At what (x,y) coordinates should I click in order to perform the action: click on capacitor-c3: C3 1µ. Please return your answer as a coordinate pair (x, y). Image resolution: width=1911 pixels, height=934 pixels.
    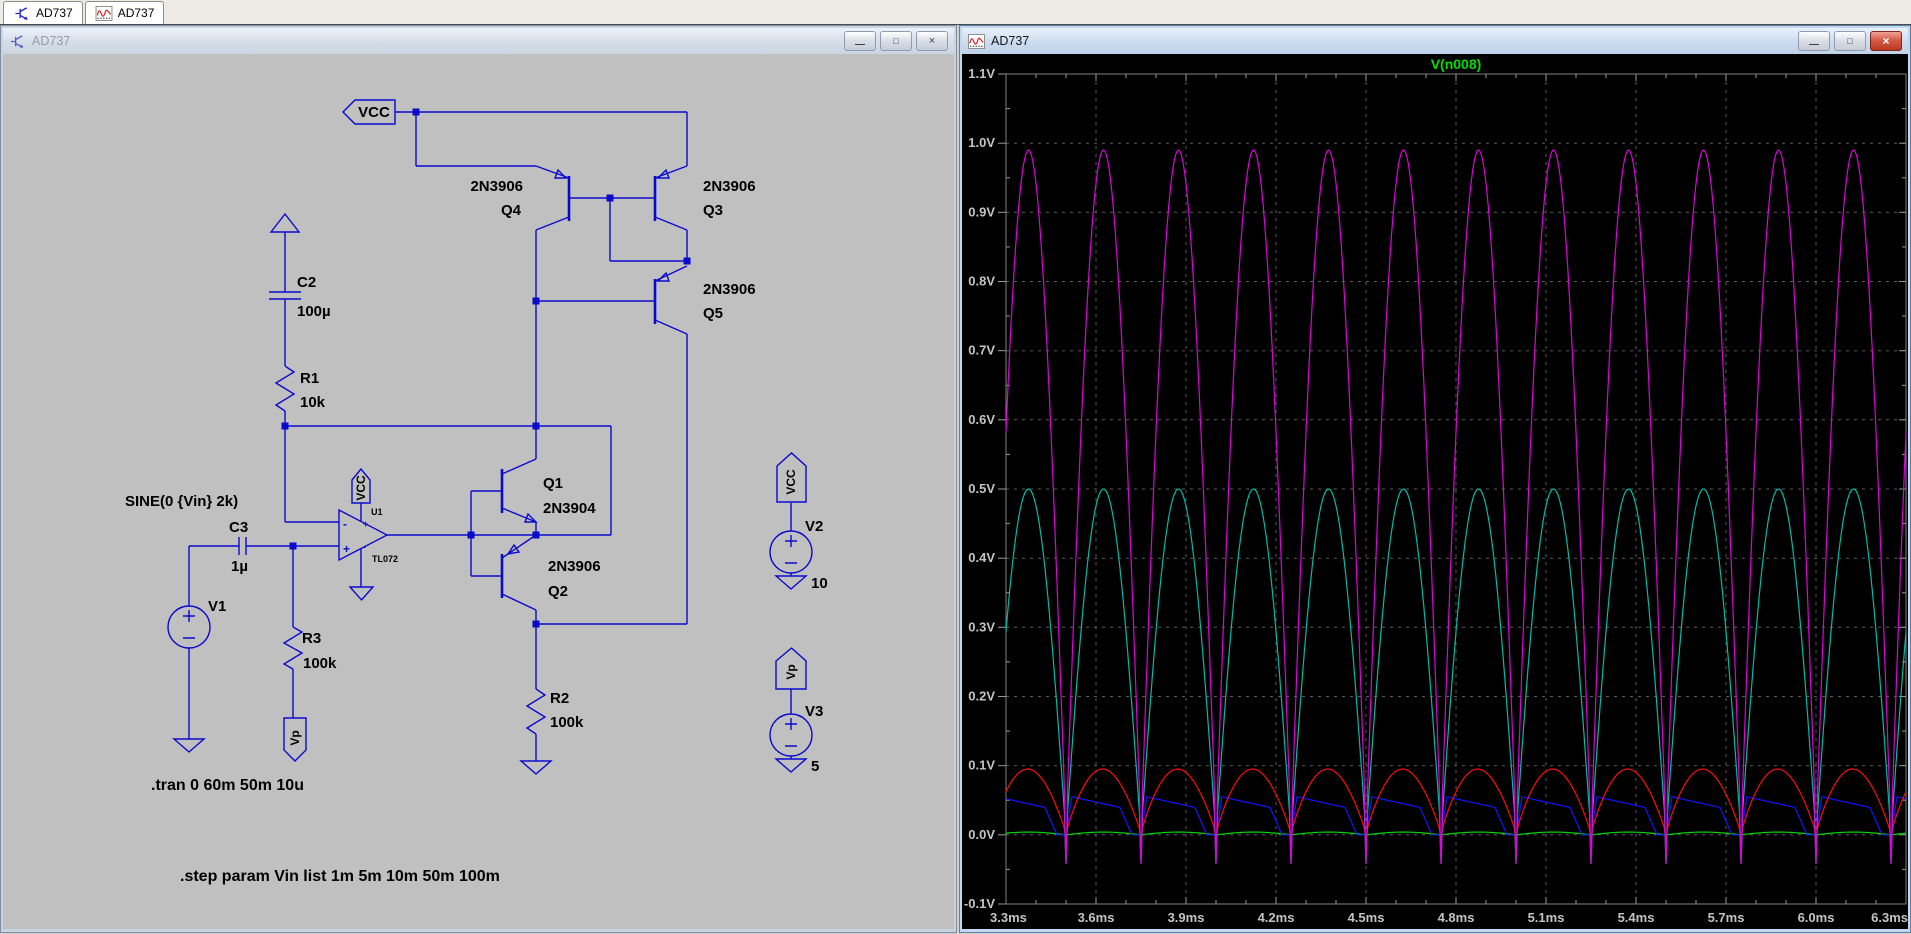
    Looking at the image, I should click on (238, 547).